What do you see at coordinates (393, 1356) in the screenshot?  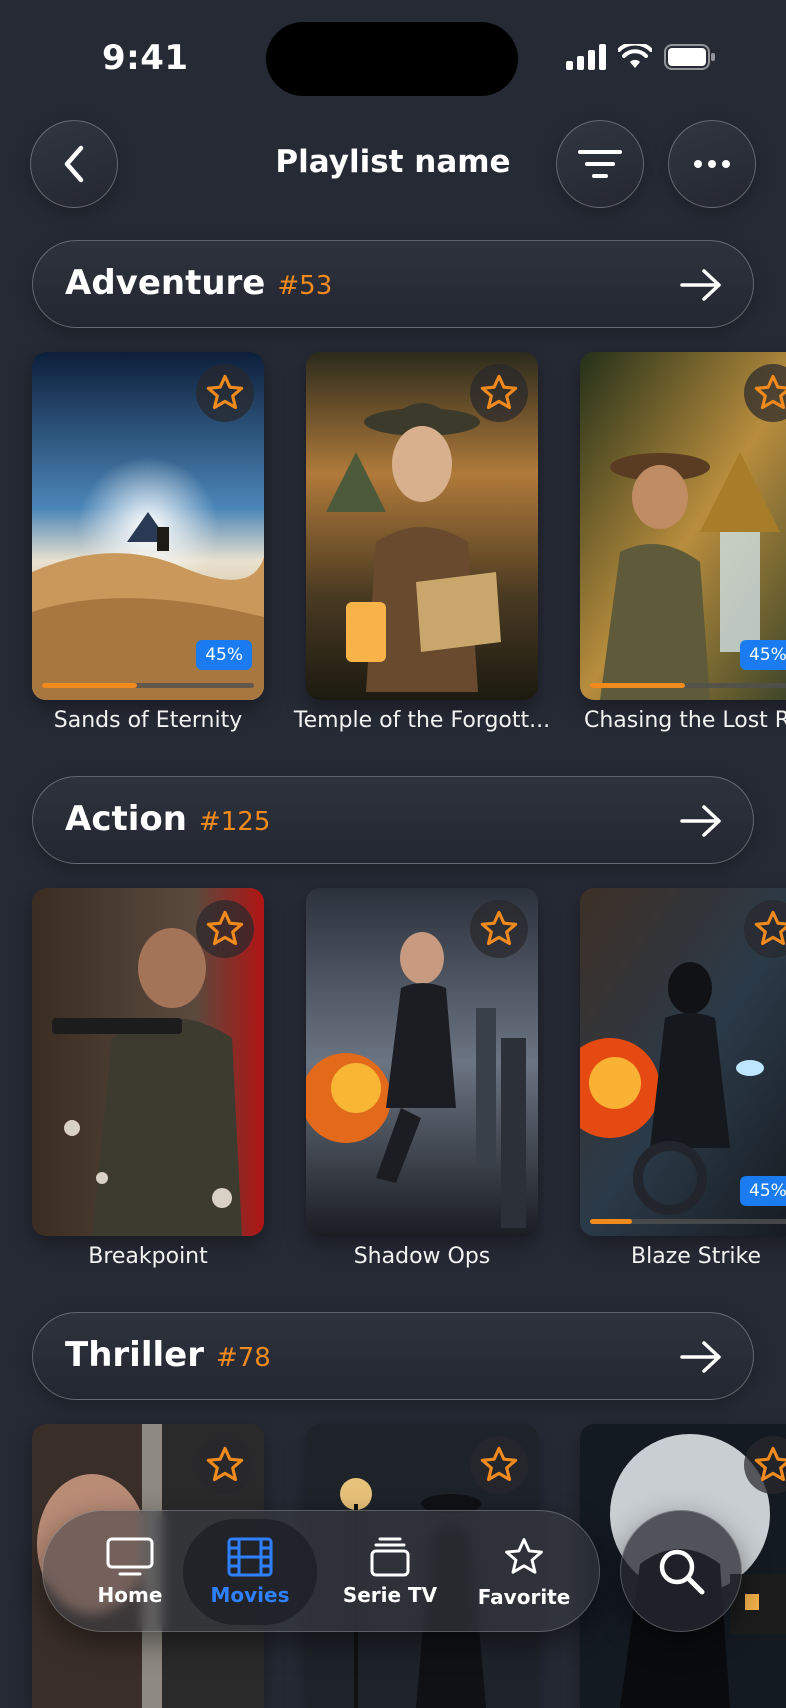 I see `section-header-thriller: Thriller #78` at bounding box center [393, 1356].